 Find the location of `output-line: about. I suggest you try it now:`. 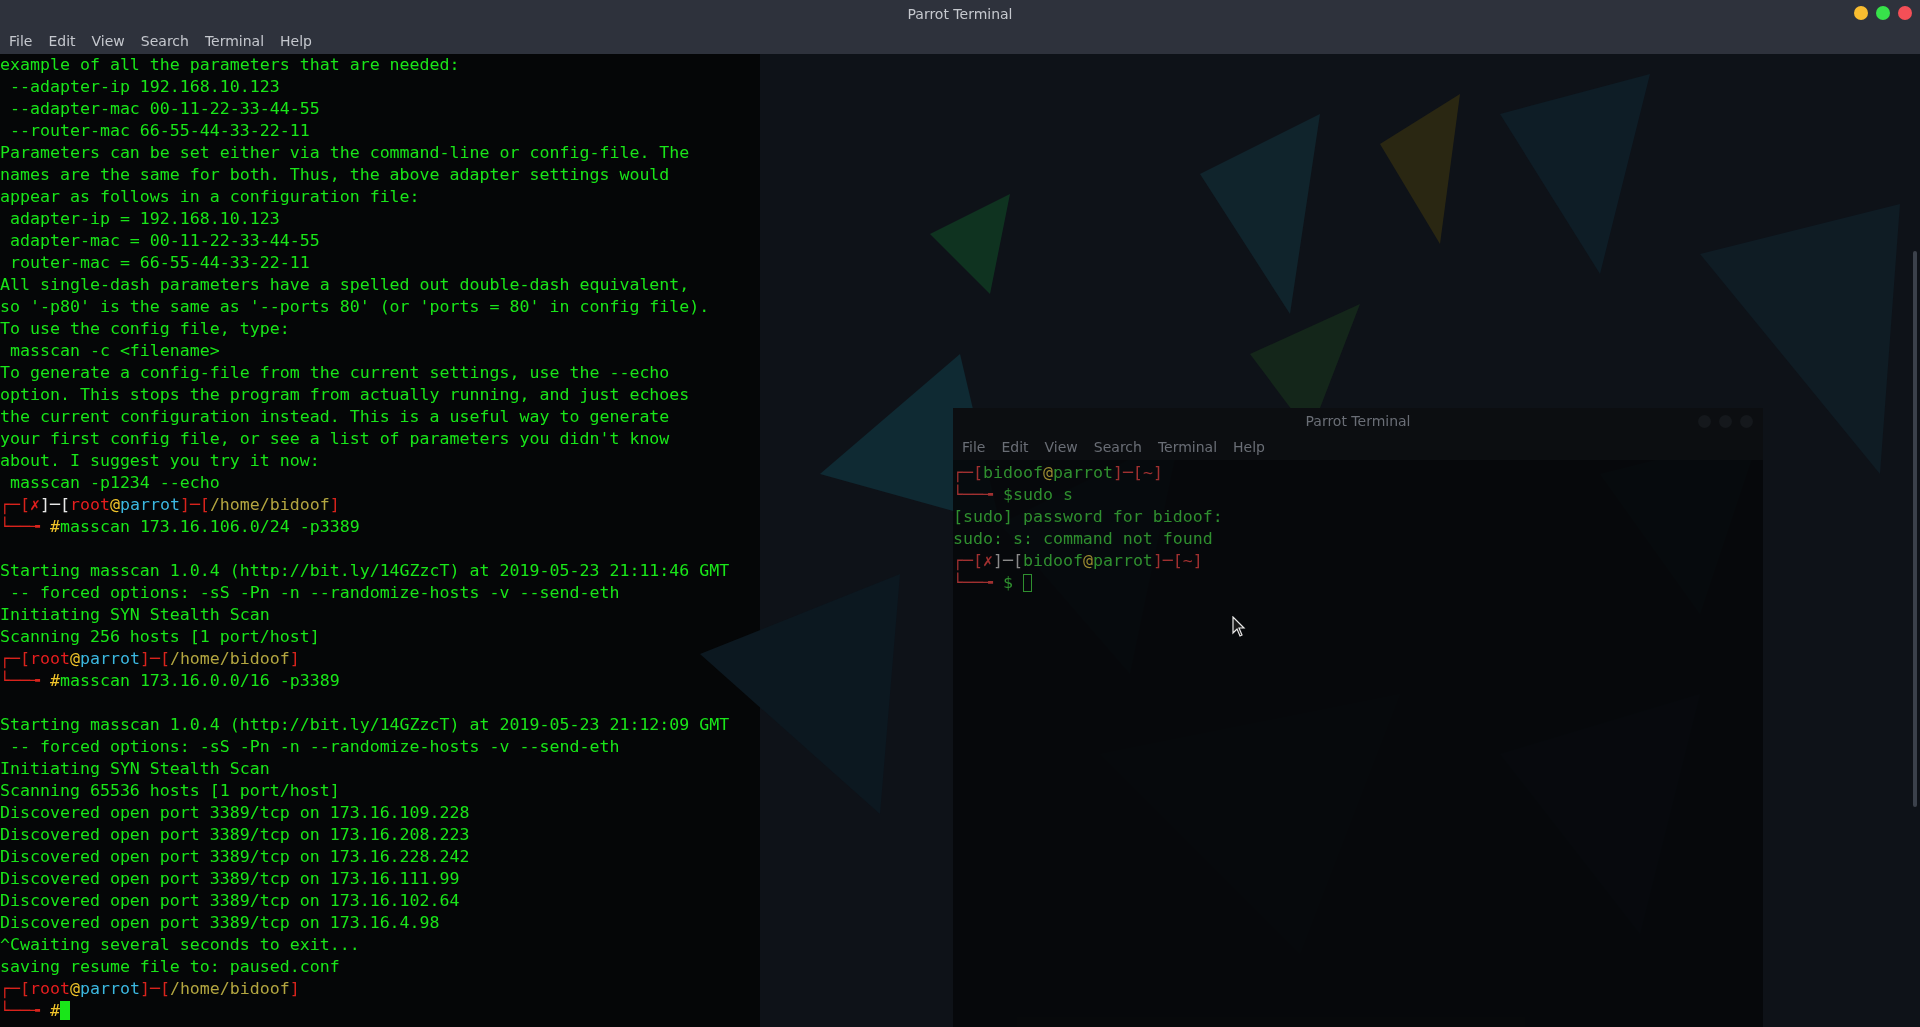

output-line: about. I suggest you try it now: is located at coordinates (160, 461).